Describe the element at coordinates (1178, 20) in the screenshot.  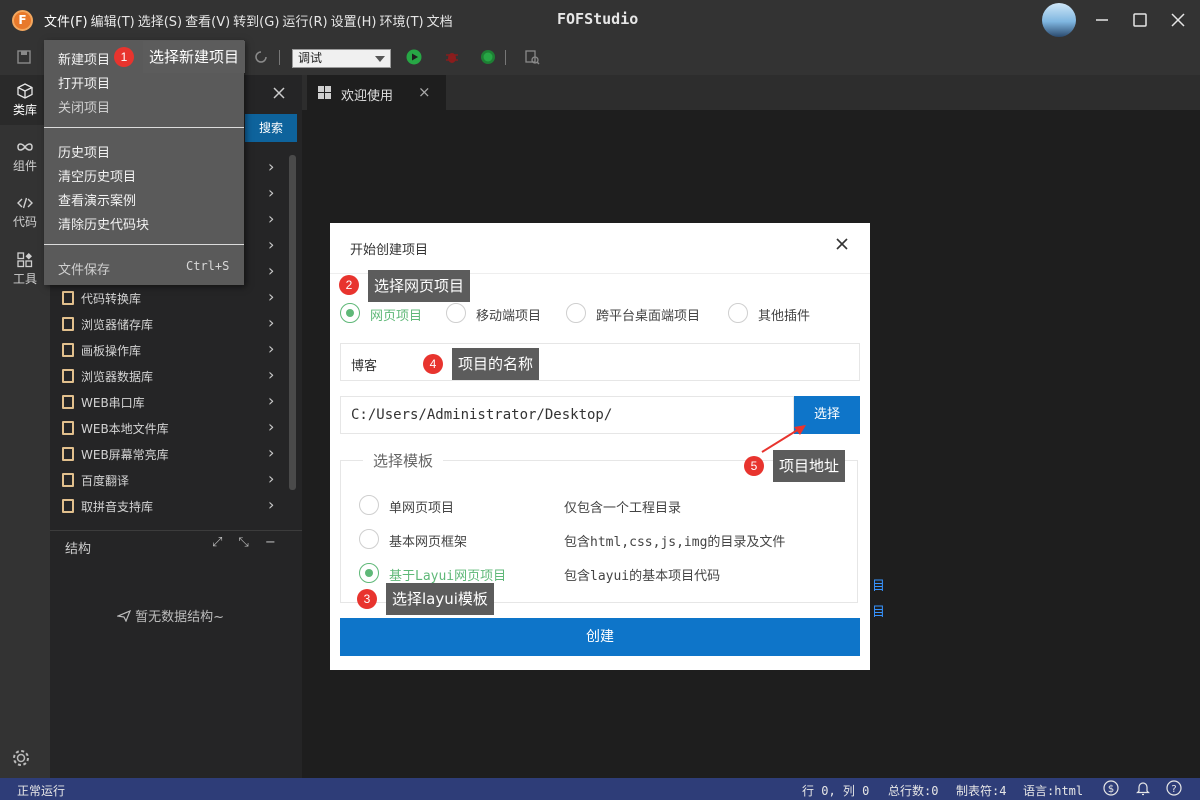
I see `close-window-icon` at that location.